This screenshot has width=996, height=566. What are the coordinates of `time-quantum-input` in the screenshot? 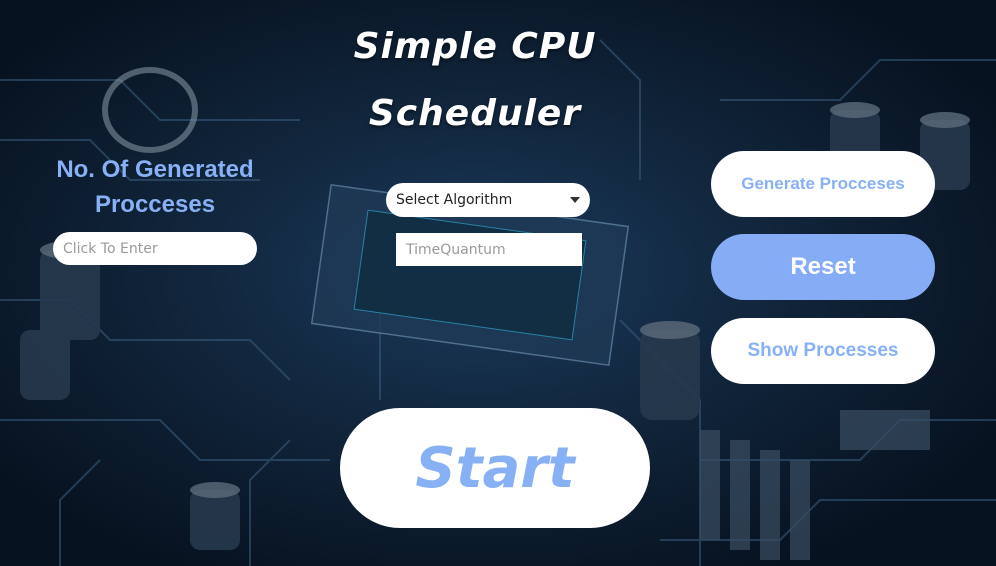 It's located at (489, 249).